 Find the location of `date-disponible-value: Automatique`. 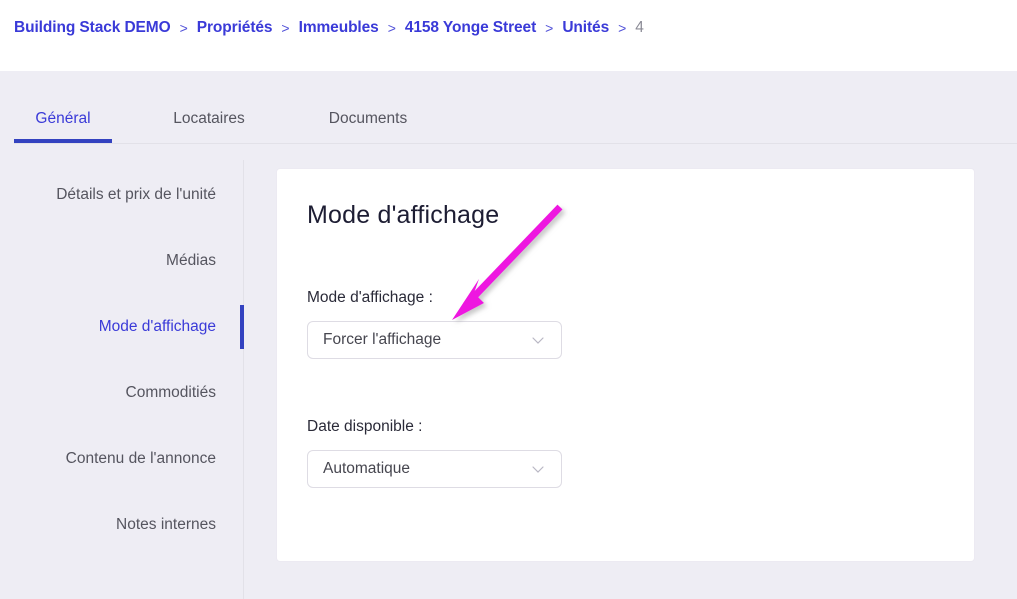

date-disponible-value: Automatique is located at coordinates (367, 468).